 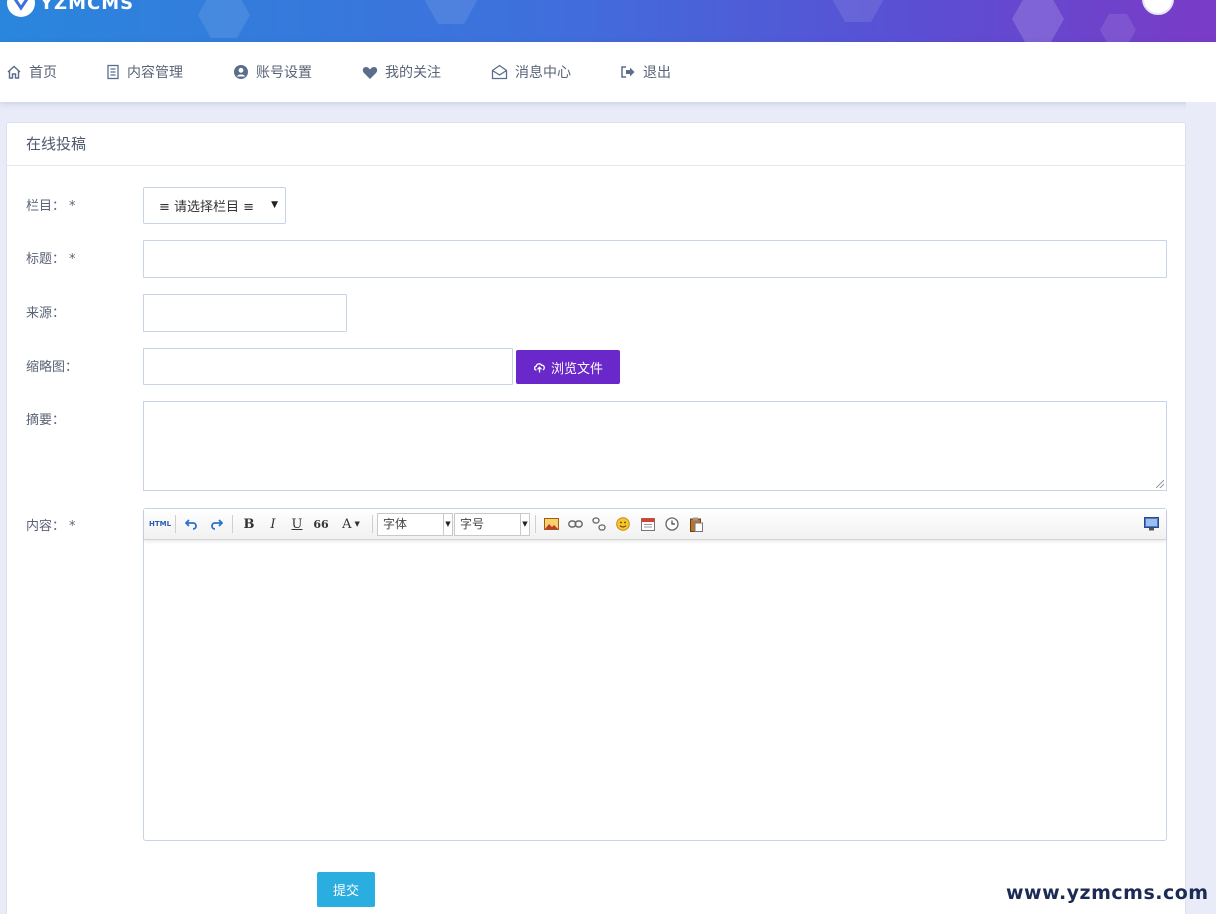 I want to click on panel-title: 在线投稿, so click(x=596, y=144).